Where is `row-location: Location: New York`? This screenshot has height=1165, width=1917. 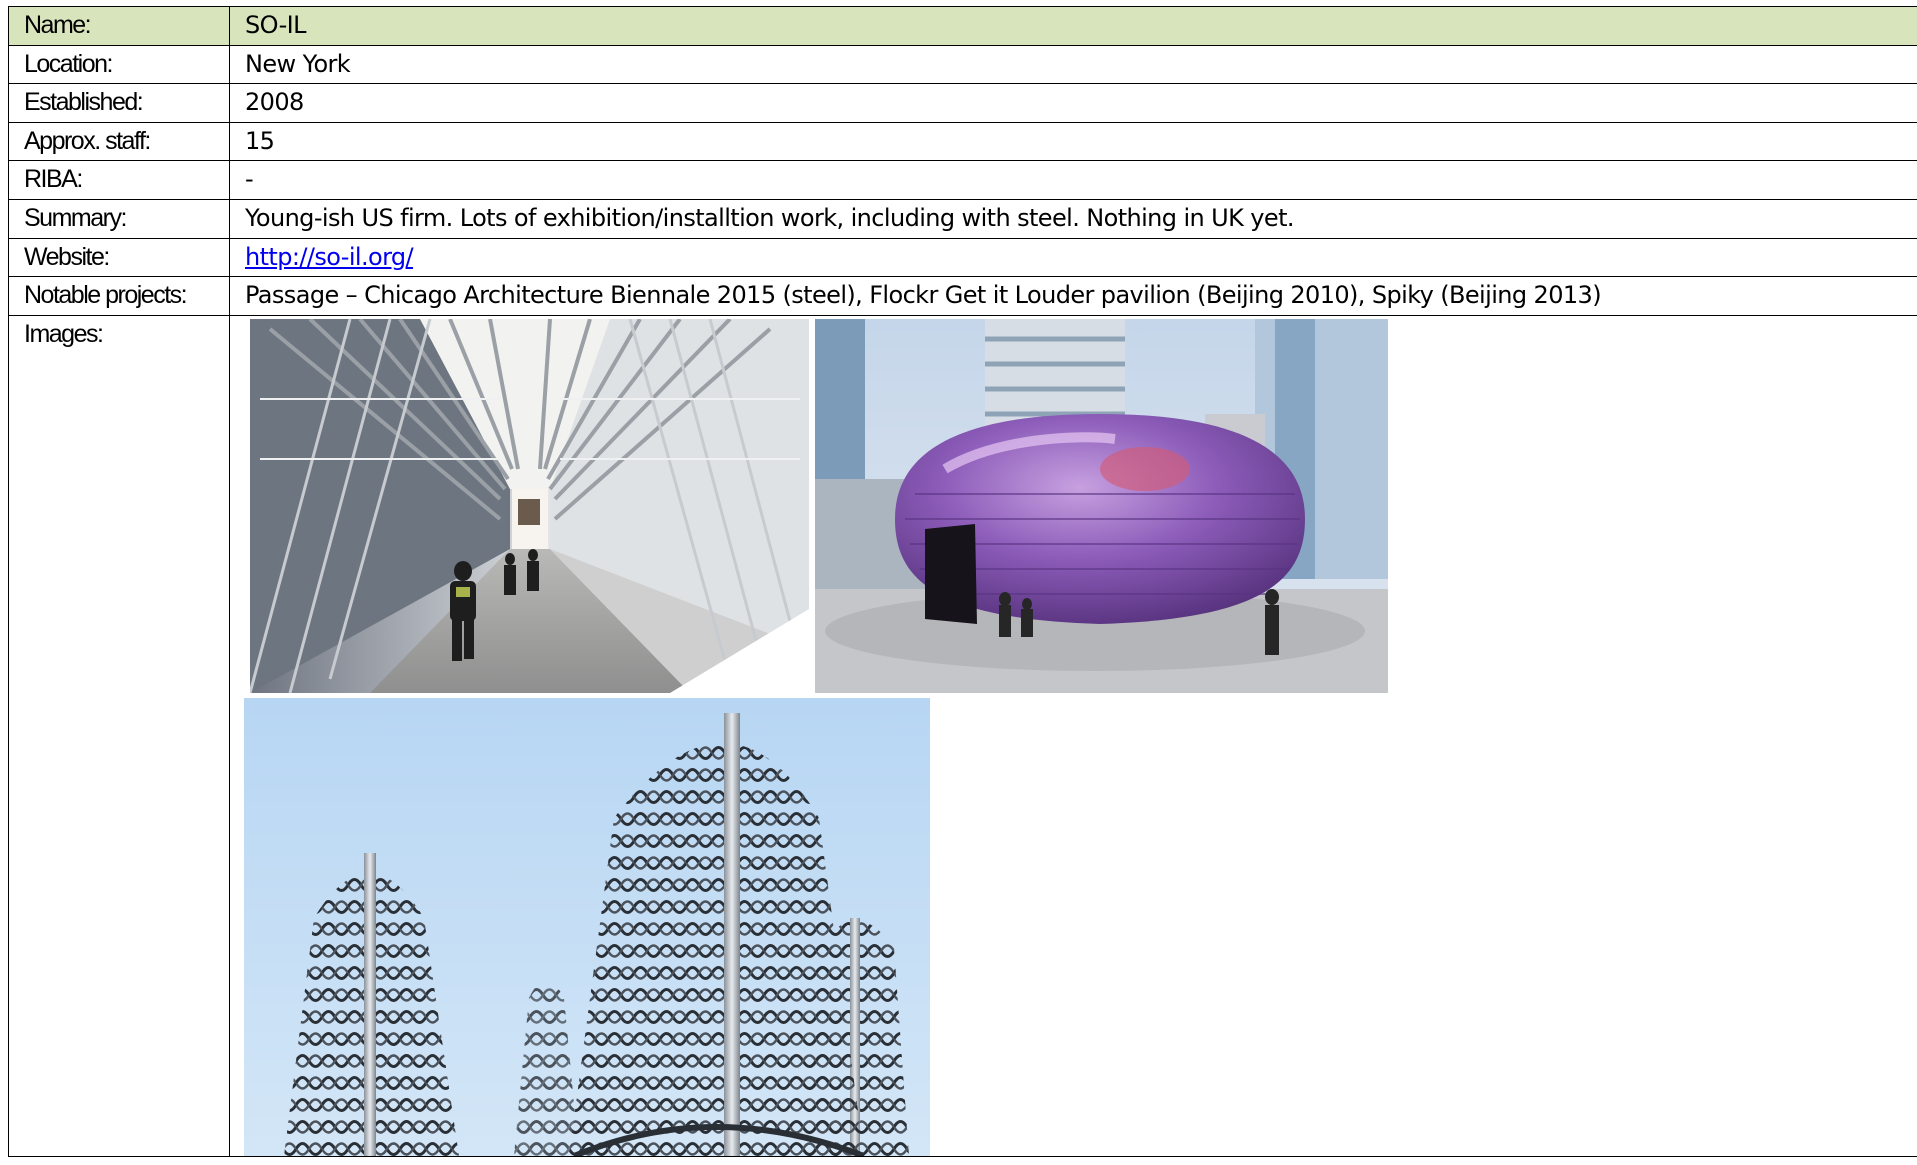
row-location: Location: New York is located at coordinates (962, 64).